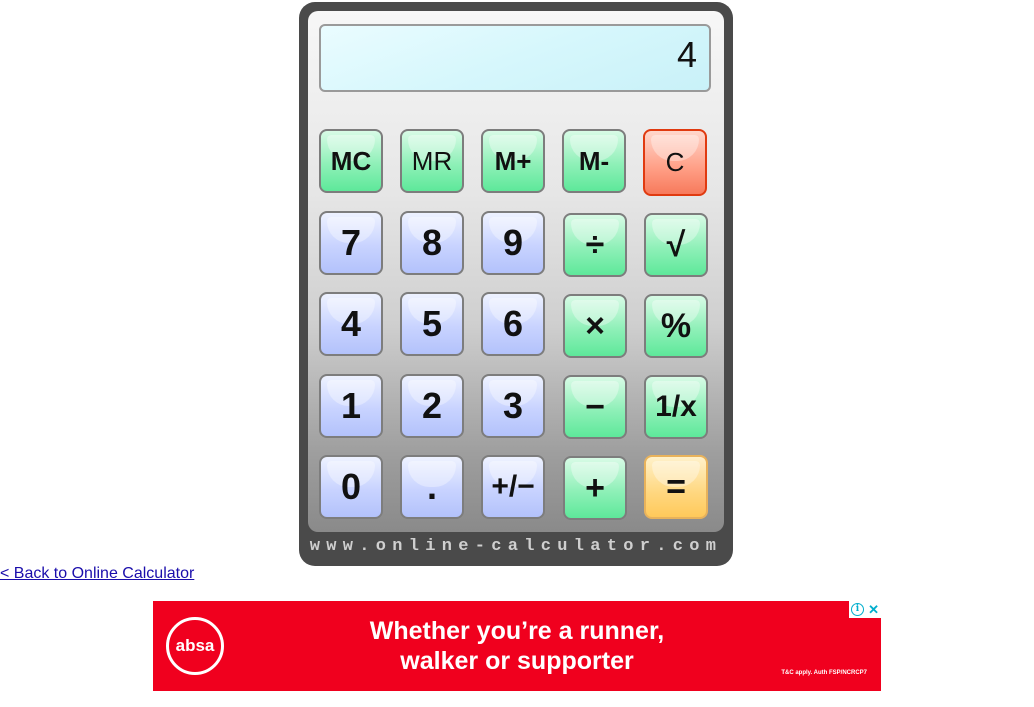  I want to click on digit-0-button: 0, so click(351, 487).